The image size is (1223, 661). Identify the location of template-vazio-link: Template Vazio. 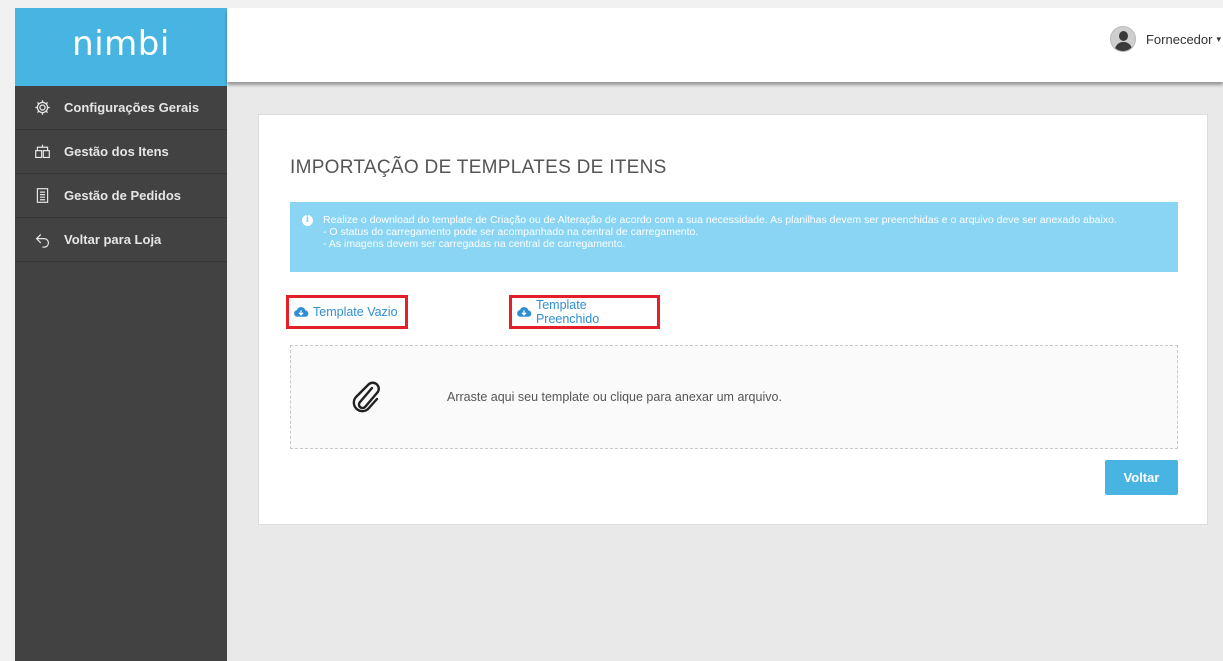
(347, 312).